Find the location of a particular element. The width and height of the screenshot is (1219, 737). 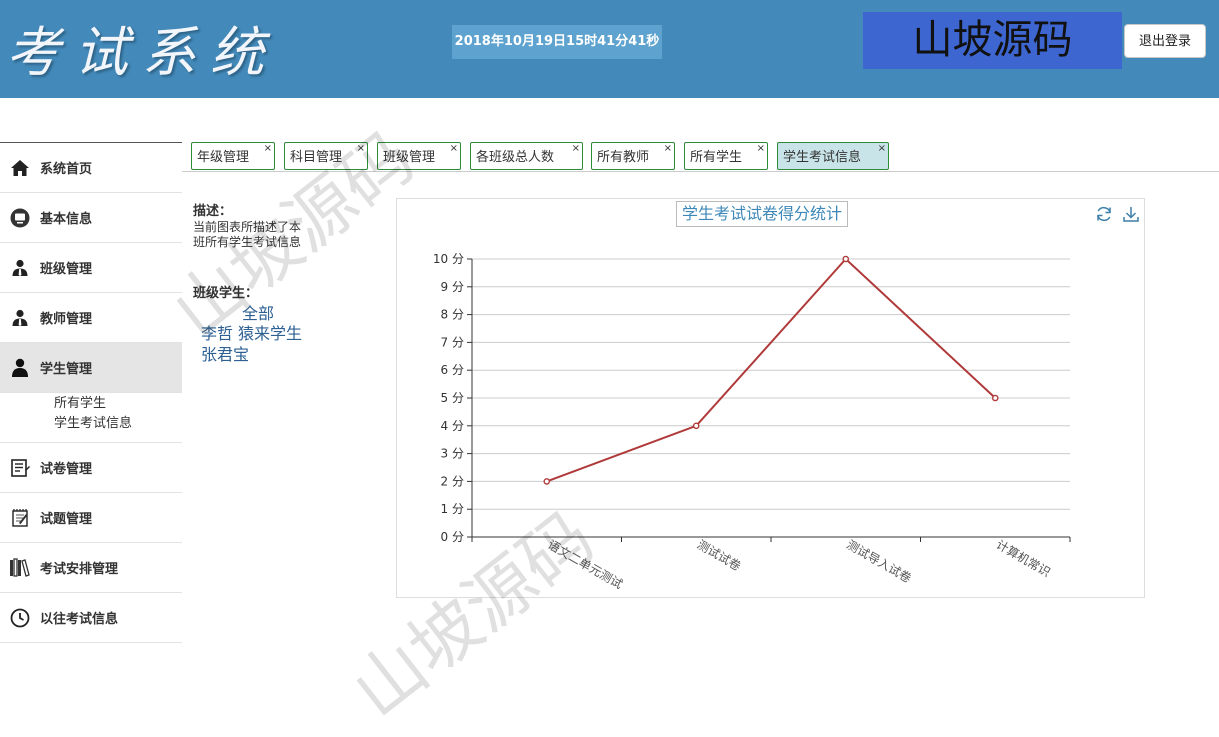

y-tick-label: 5 分 is located at coordinates (452, 398).